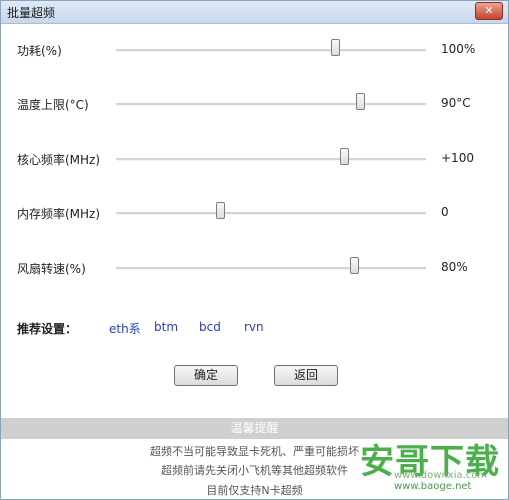 The width and height of the screenshot is (509, 500). Describe the element at coordinates (433, 486) in the screenshot. I see `watermark-url-2: www.baoge.net` at that location.